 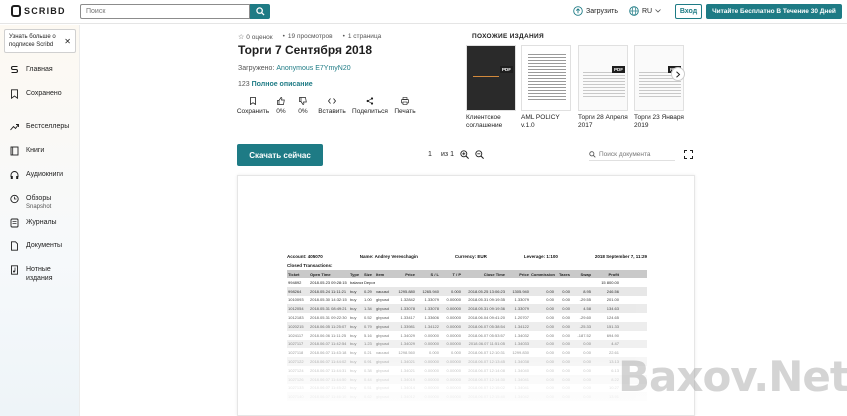 What do you see at coordinates (281, 106) in the screenshot?
I see `like-button: 0%` at bounding box center [281, 106].